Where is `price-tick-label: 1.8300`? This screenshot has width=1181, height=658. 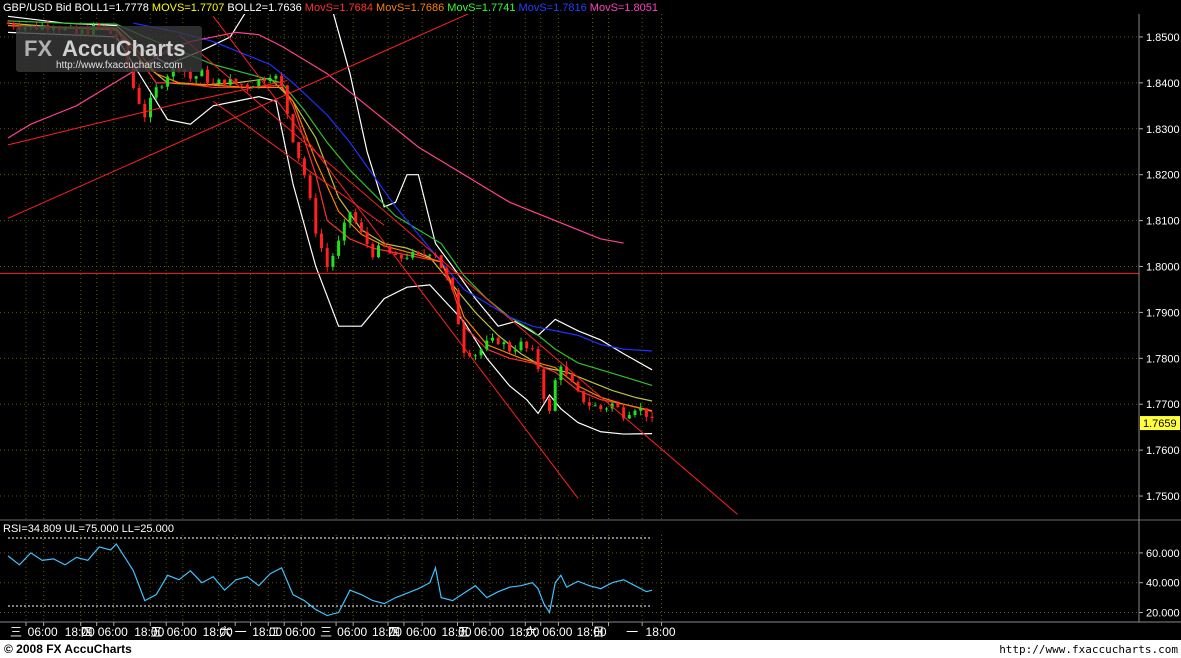
price-tick-label: 1.8300 is located at coordinates (1163, 130).